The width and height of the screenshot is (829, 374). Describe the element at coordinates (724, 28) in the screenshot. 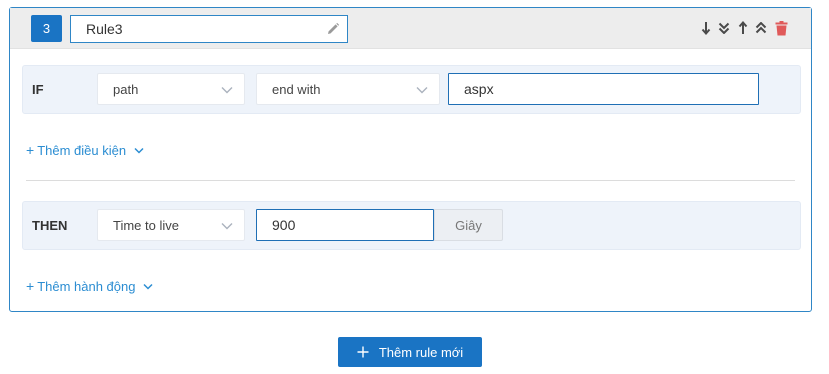

I see `move-bottom-icon` at that location.